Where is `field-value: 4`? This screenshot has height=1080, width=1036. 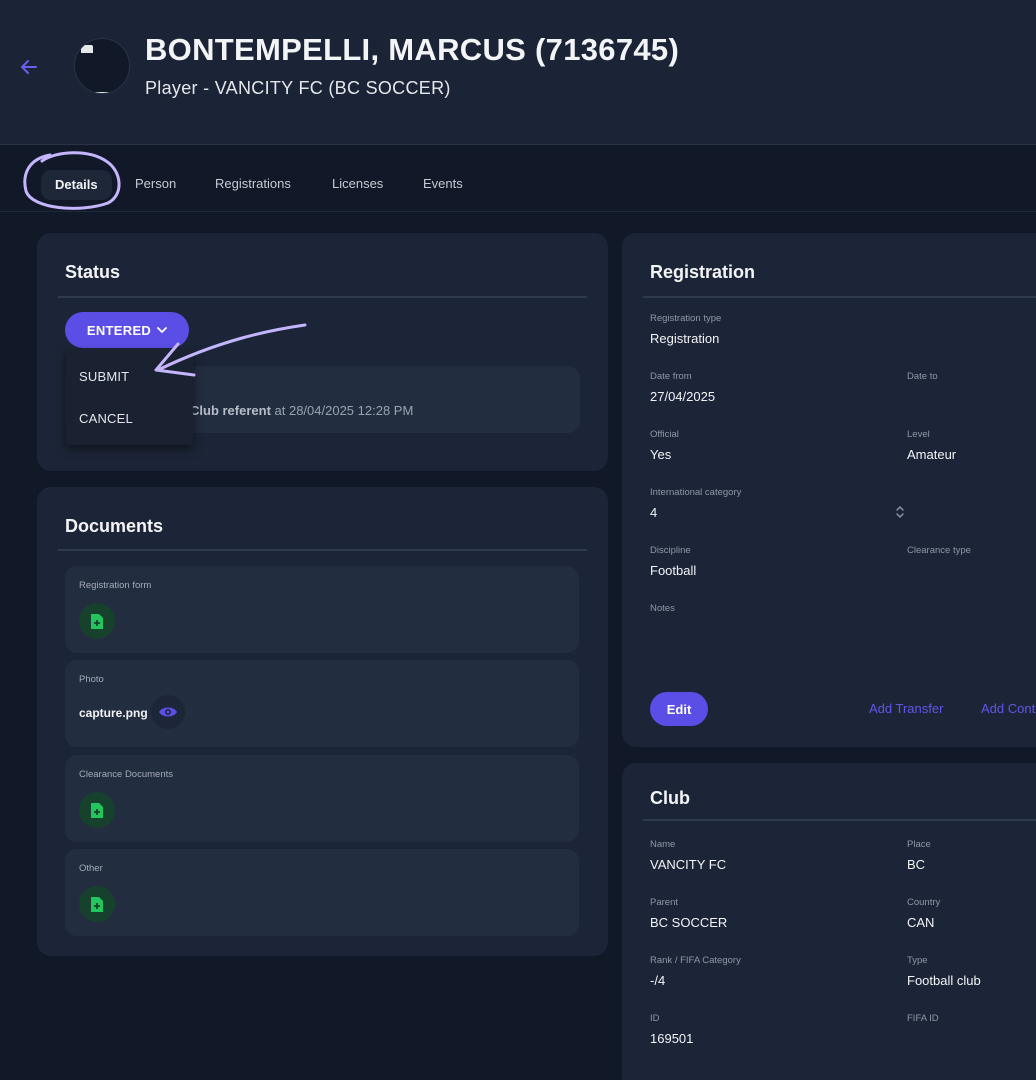 field-value: 4 is located at coordinates (654, 512).